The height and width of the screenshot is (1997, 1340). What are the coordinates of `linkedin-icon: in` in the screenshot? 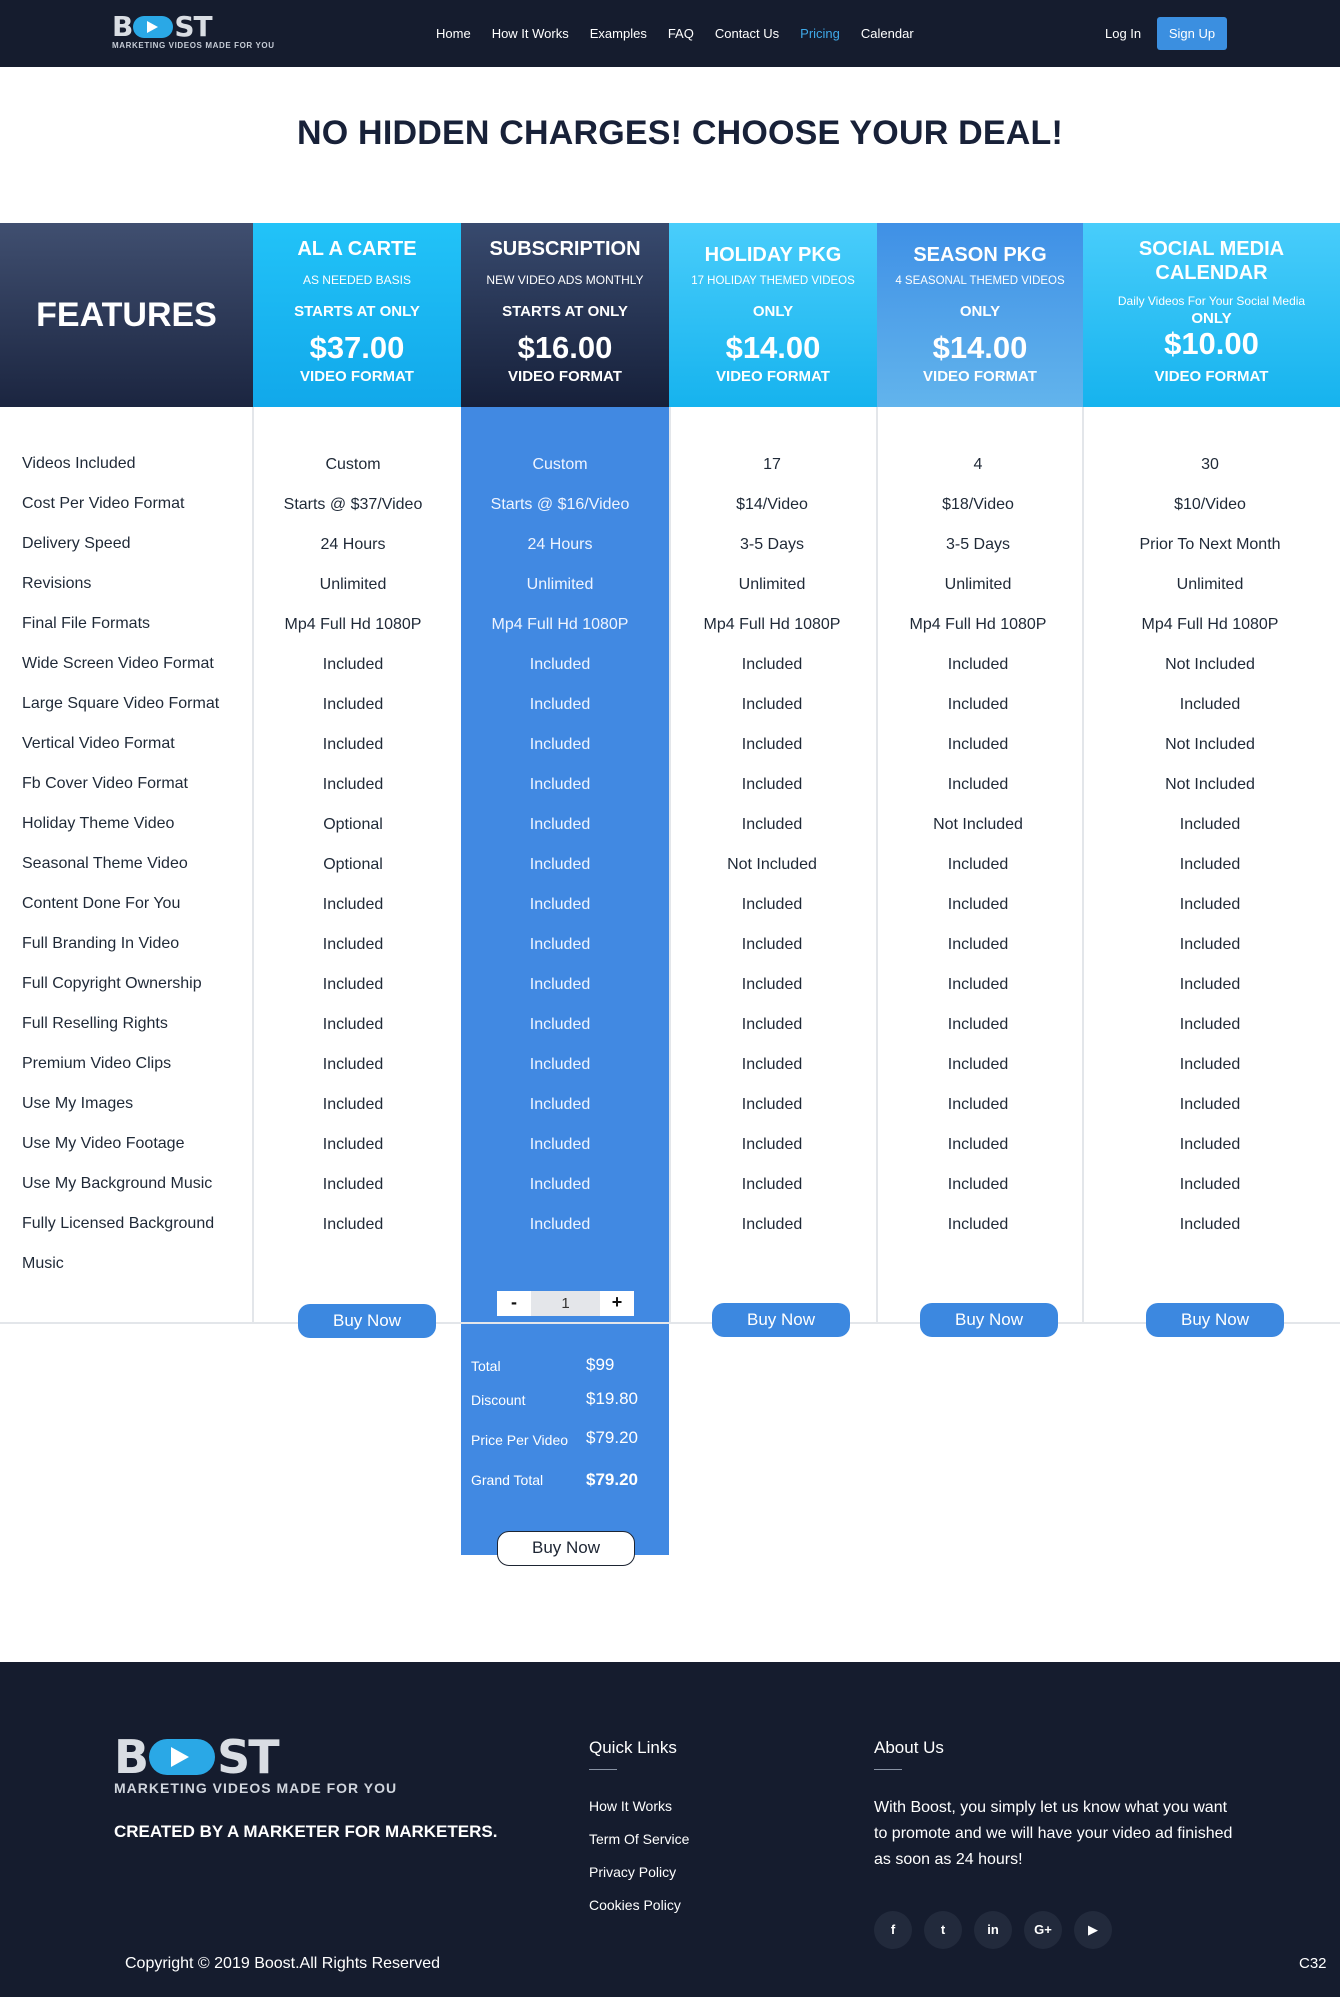 It's located at (993, 1930).